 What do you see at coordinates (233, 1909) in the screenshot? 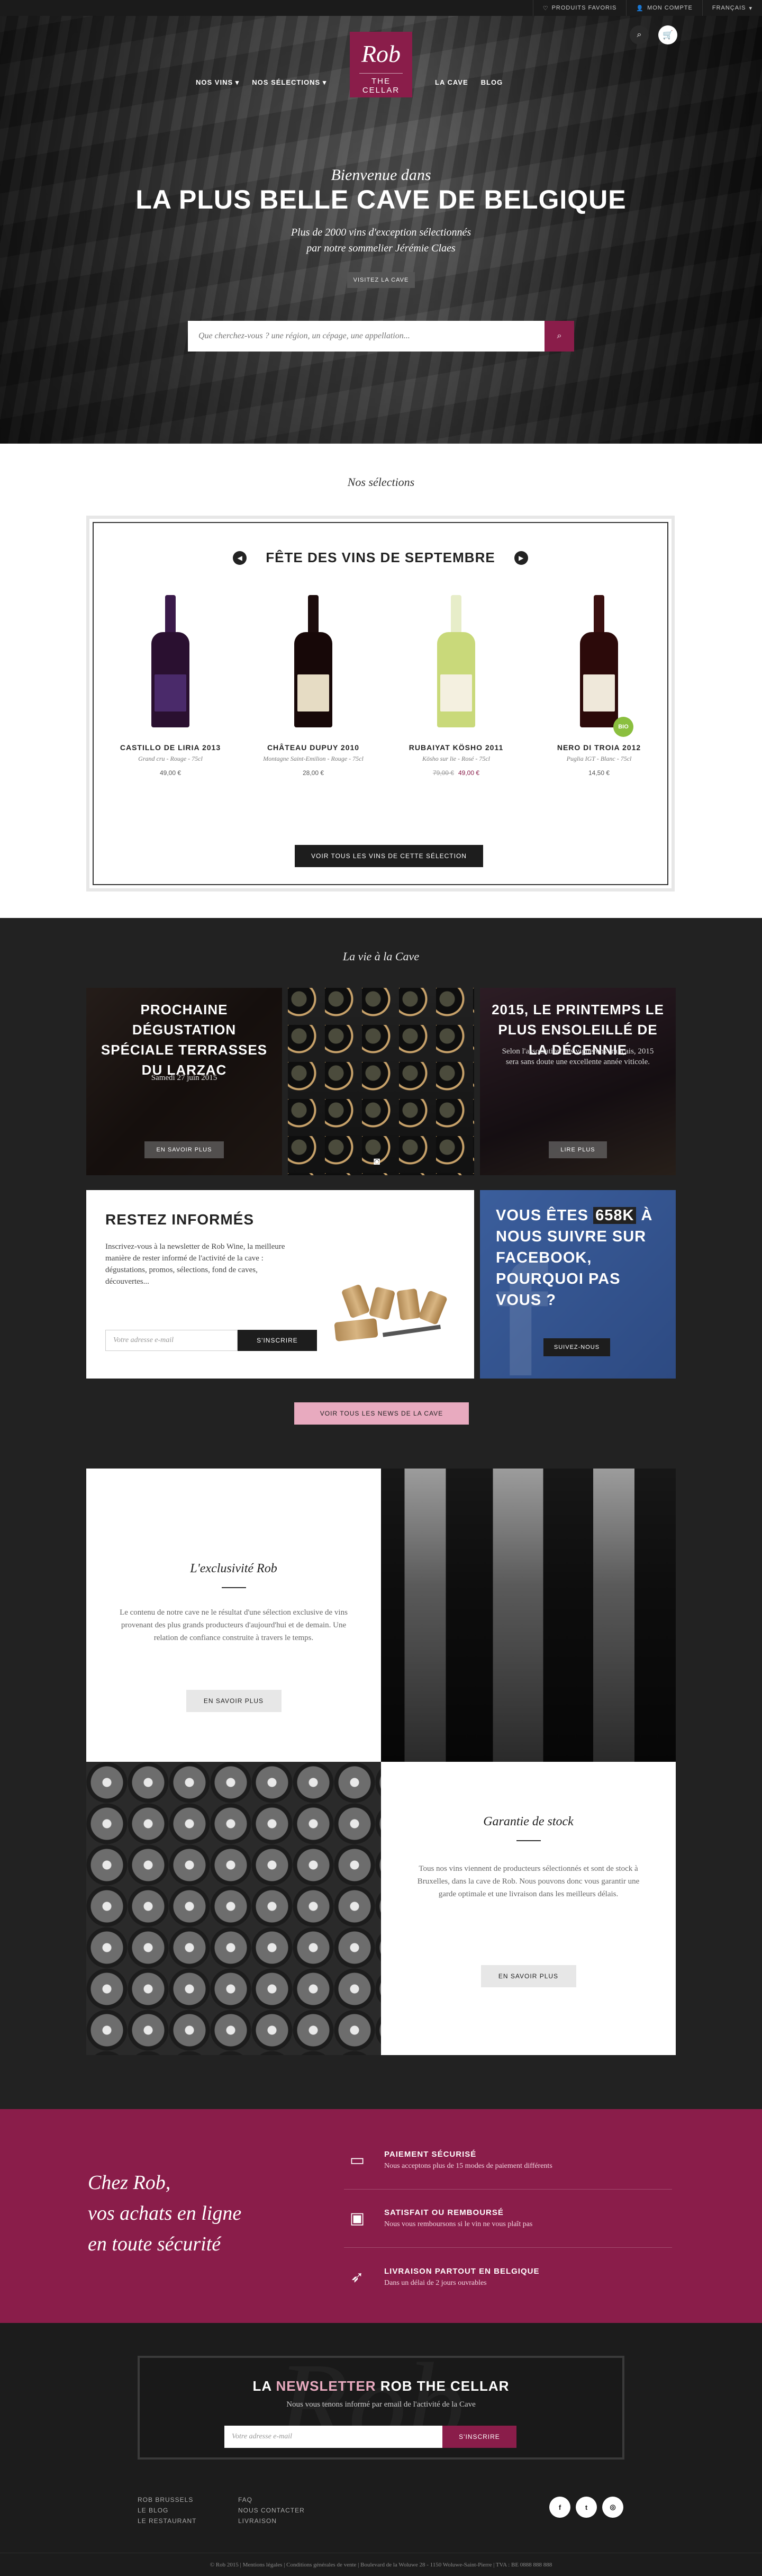
I see `bottles-bw-photo` at bounding box center [233, 1909].